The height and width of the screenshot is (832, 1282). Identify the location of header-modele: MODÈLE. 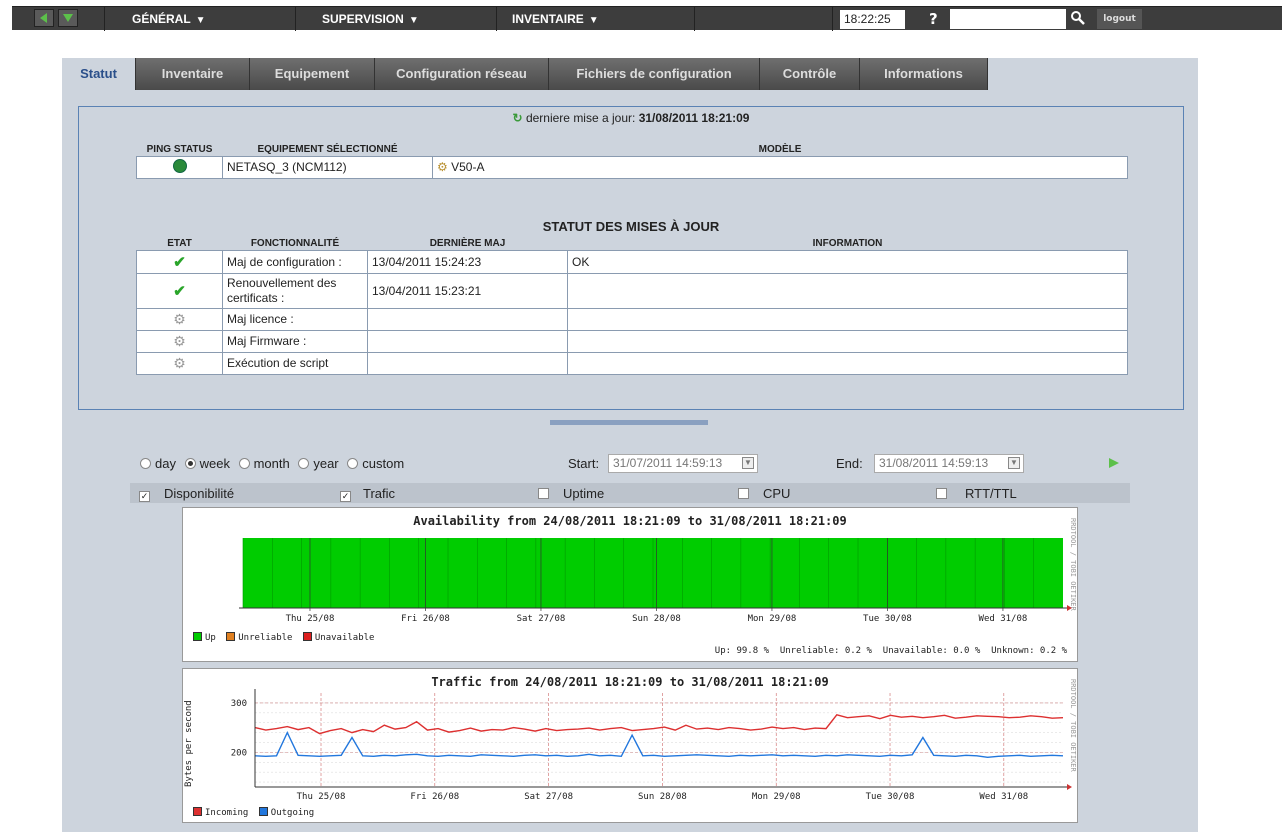
(780, 149).